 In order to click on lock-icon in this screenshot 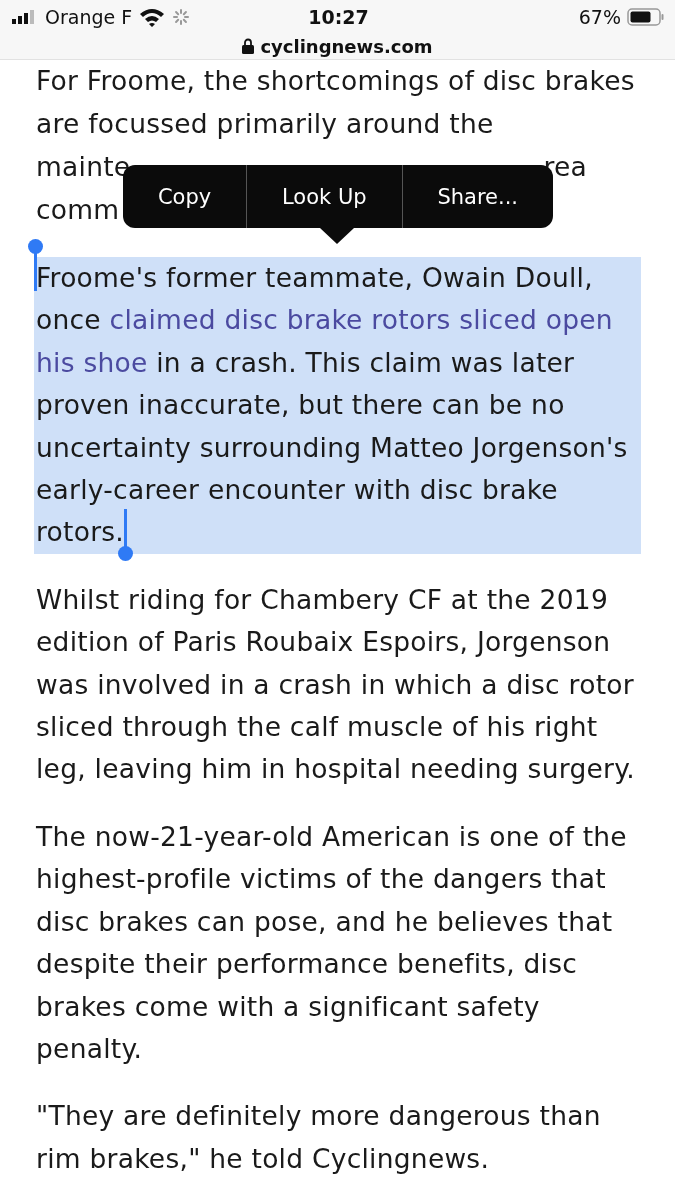, I will do `click(248, 46)`.